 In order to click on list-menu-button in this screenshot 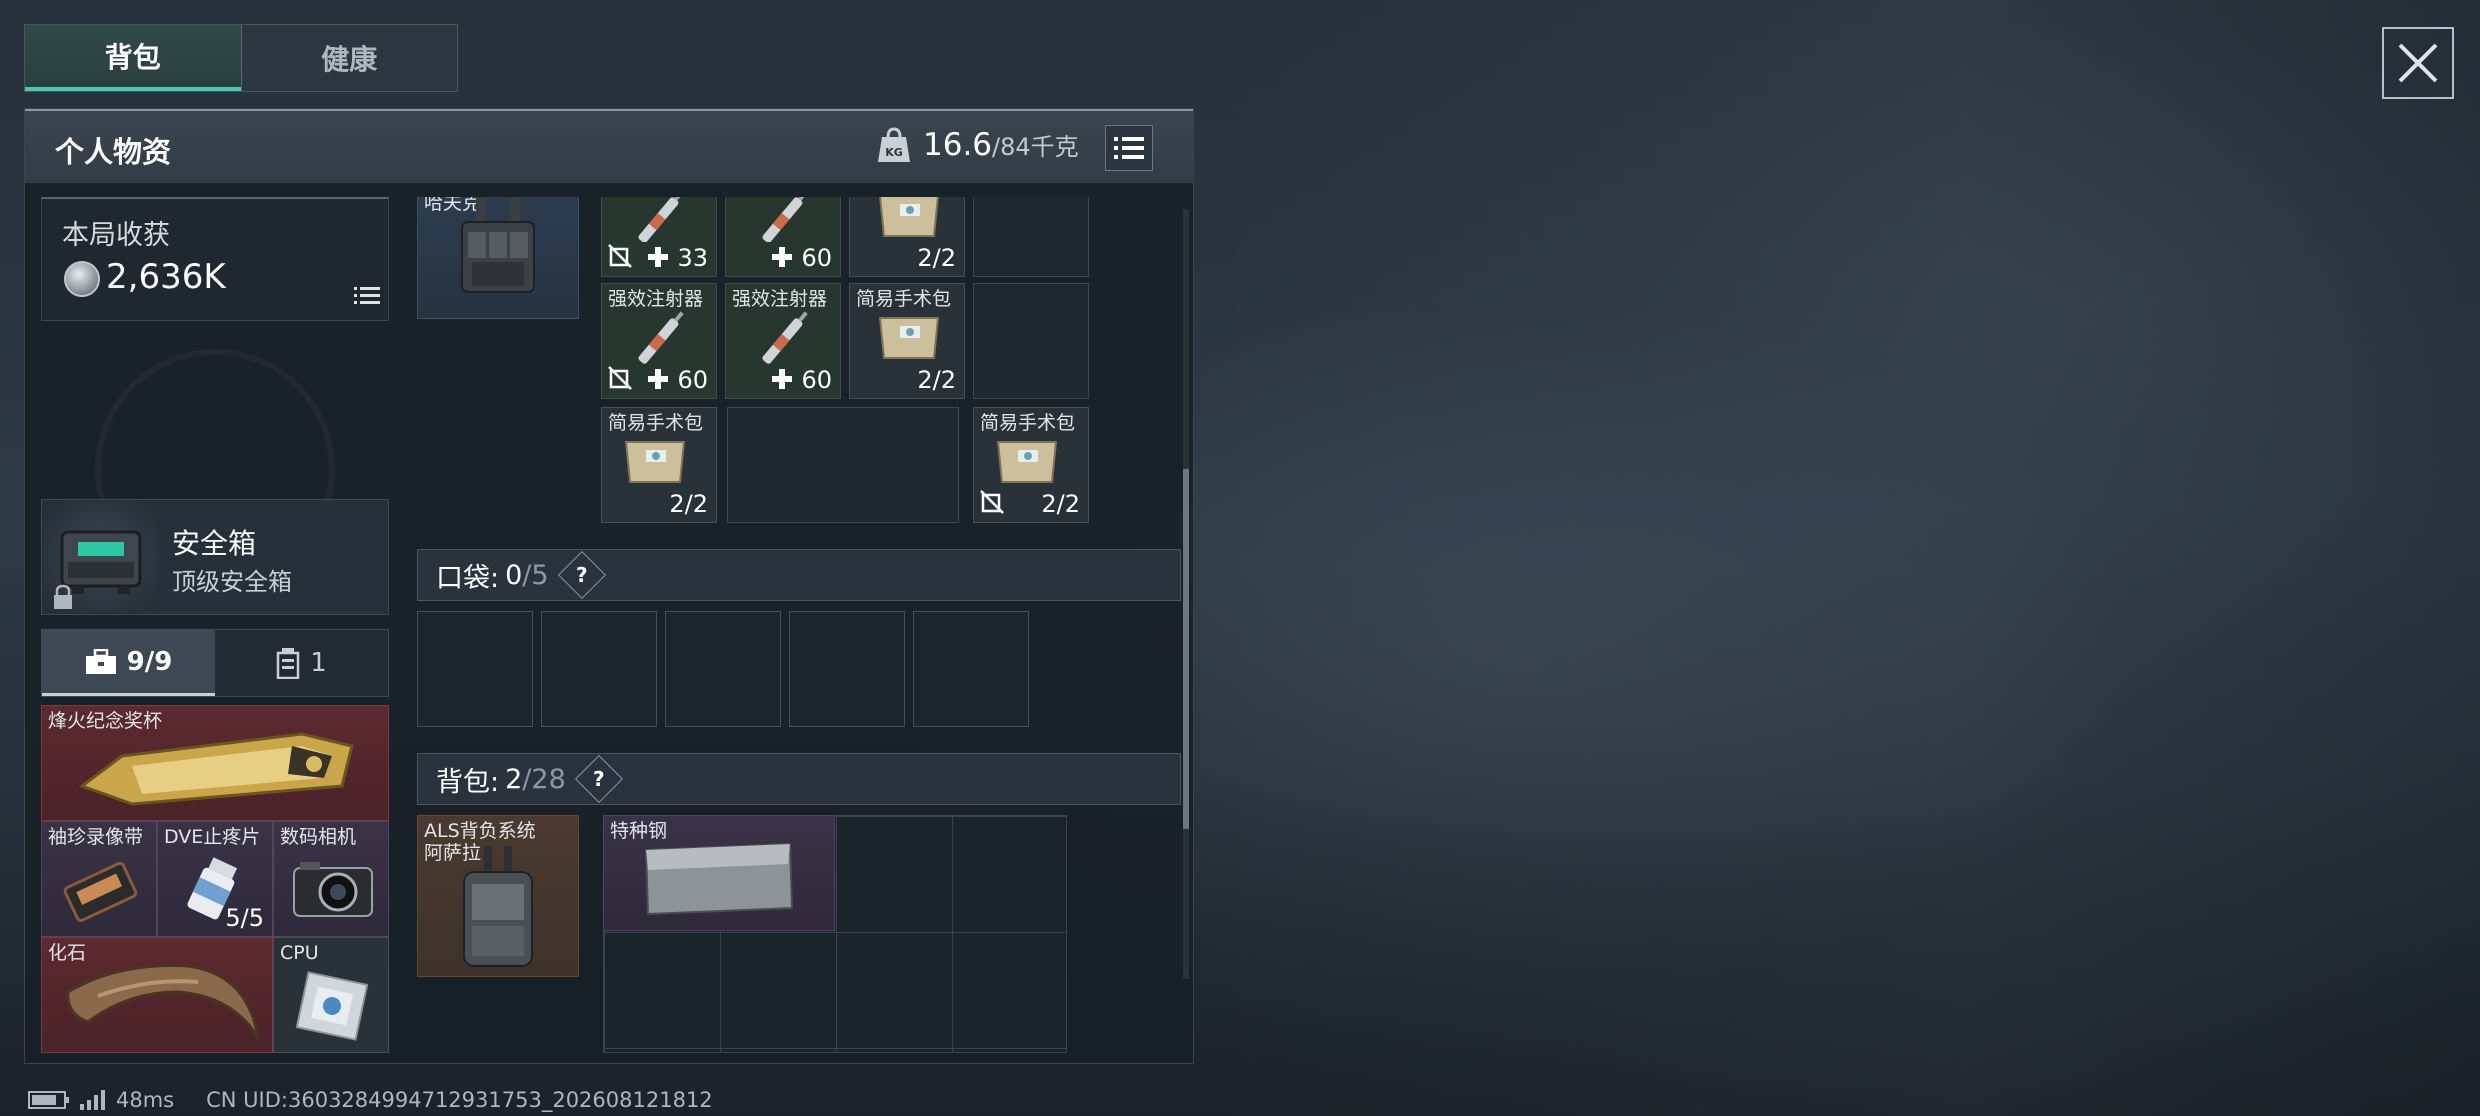, I will do `click(1129, 148)`.